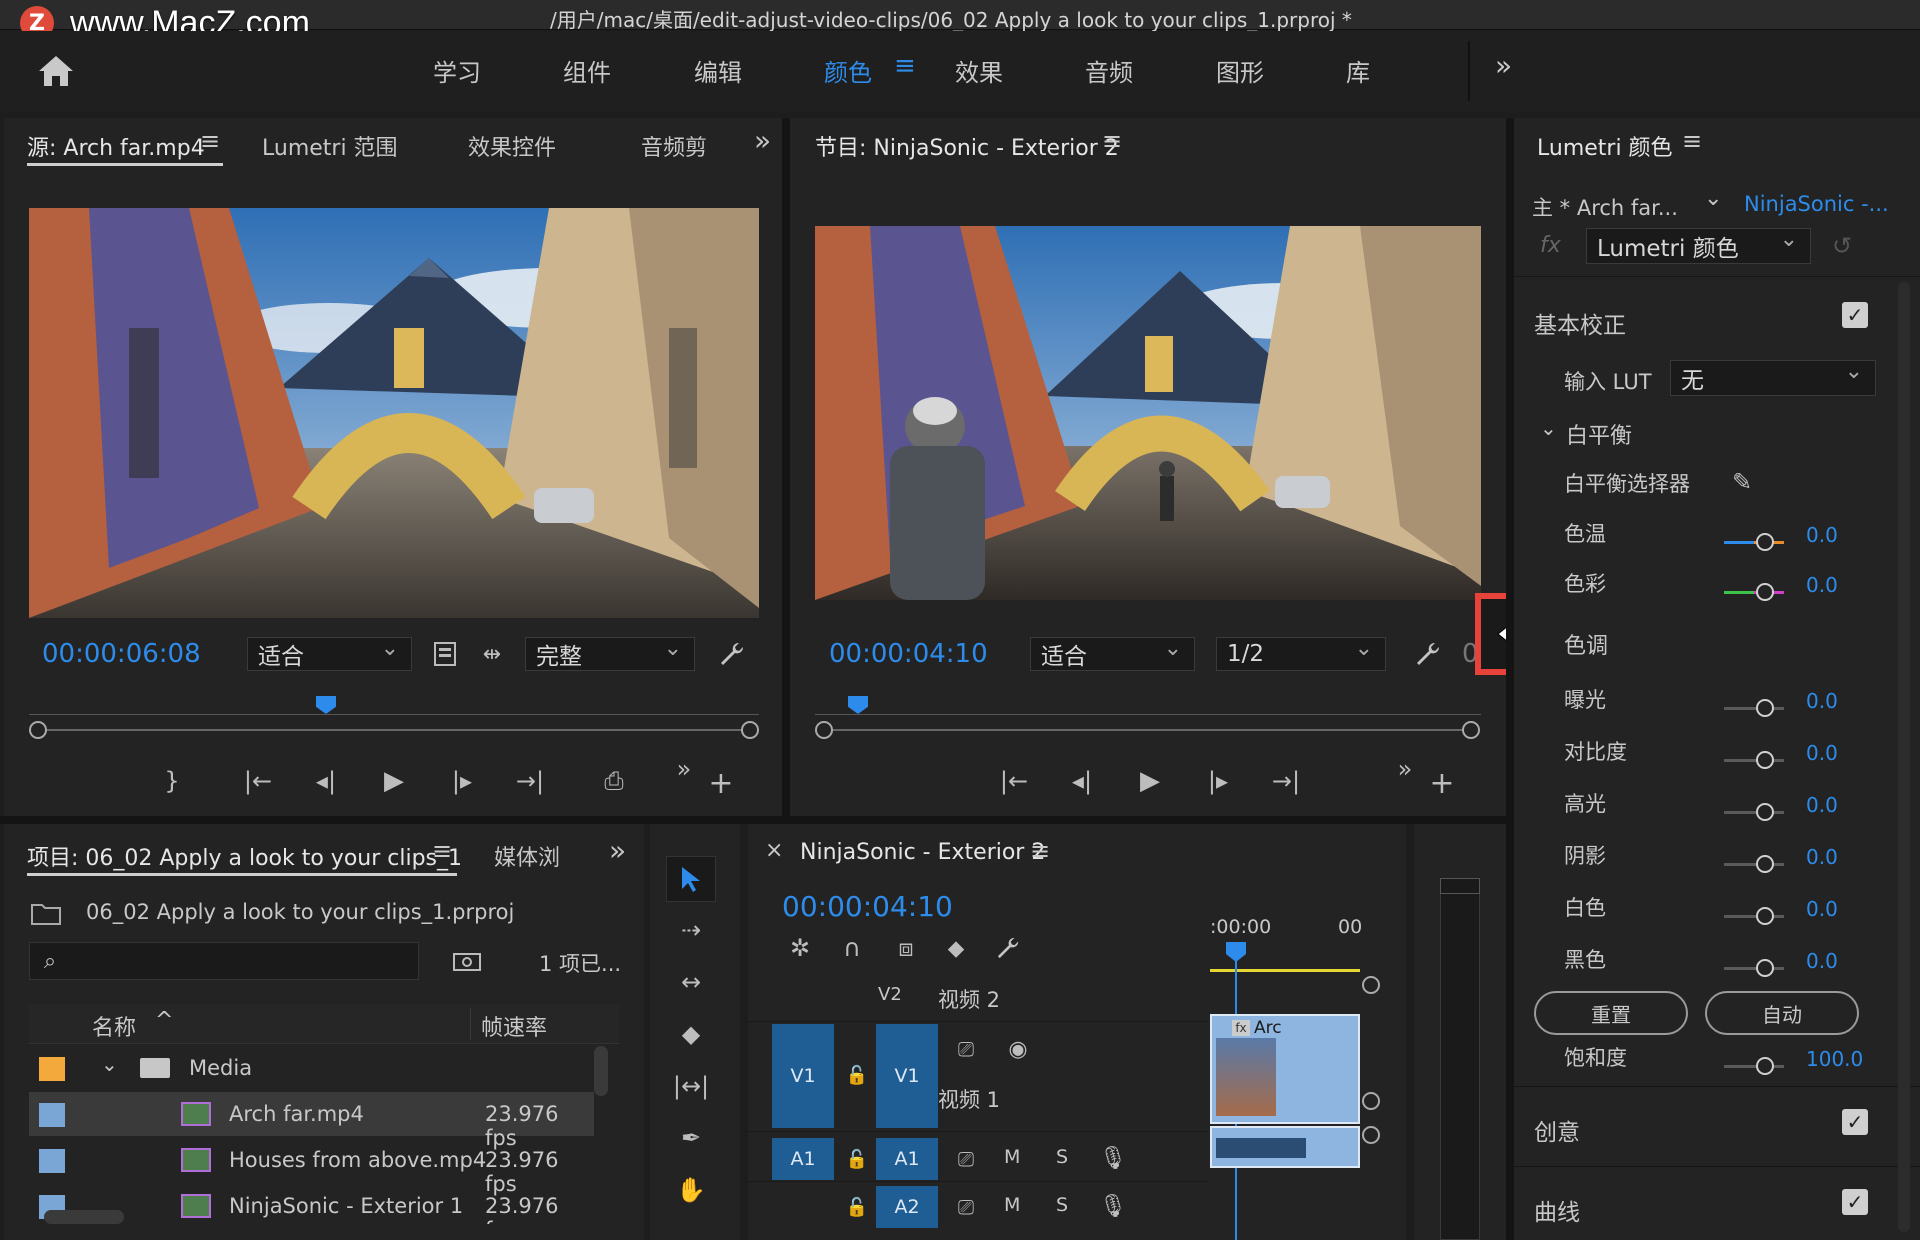  What do you see at coordinates (56, 71) in the screenshot?
I see `home-icon` at bounding box center [56, 71].